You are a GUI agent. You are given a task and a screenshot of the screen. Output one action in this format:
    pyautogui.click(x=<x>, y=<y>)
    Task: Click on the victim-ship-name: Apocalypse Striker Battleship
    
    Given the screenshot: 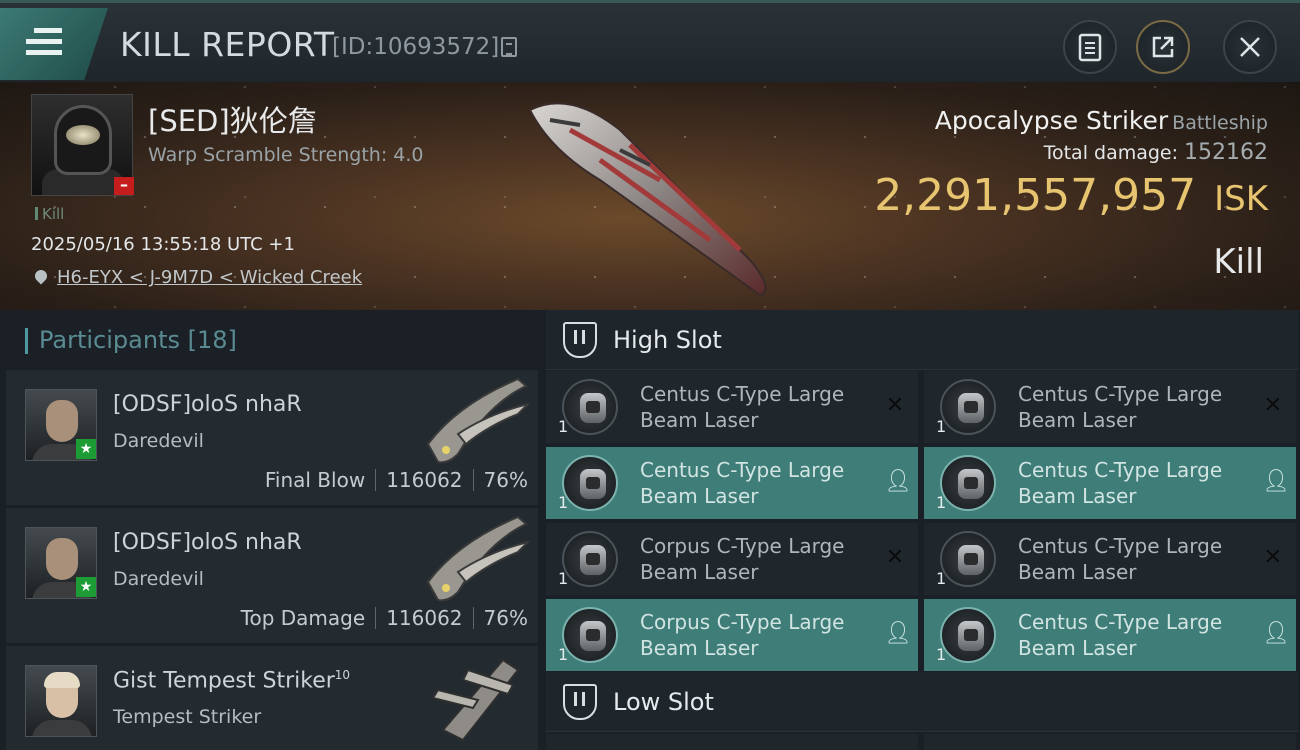 What is the action you would take?
    pyautogui.click(x=1101, y=120)
    